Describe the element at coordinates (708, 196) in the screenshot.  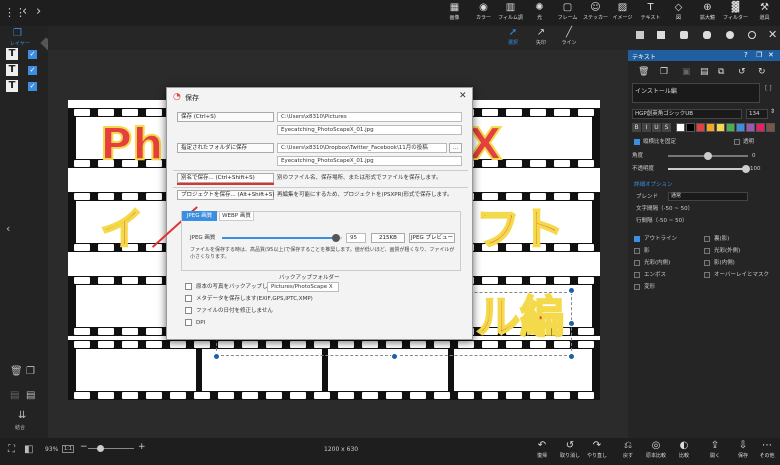
I see `blend-select: 通常` at that location.